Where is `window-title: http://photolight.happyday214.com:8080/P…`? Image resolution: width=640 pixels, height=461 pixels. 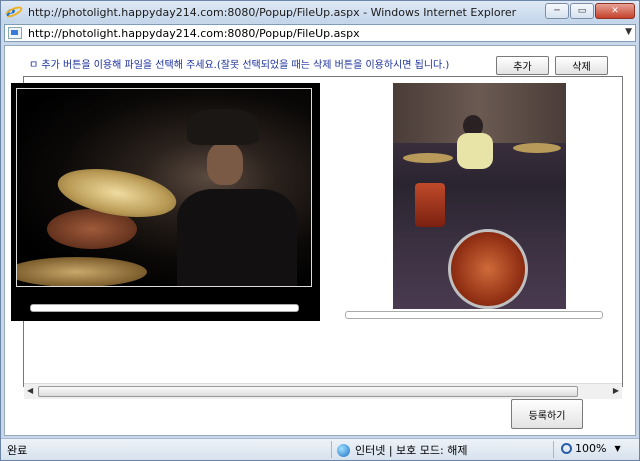 window-title: http://photolight.happyday214.com:8080/P… is located at coordinates (272, 12).